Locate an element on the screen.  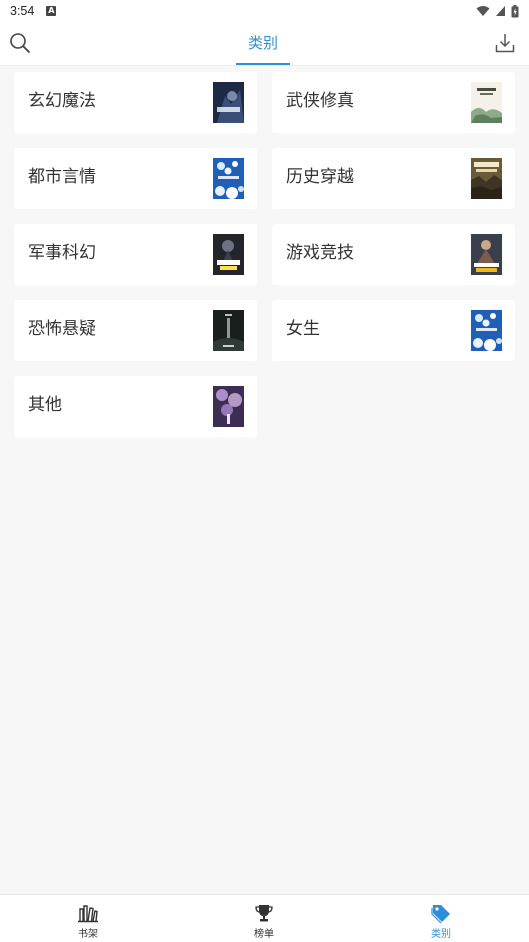
category-card-wuxia: 武侠修真 is located at coordinates (393, 102).